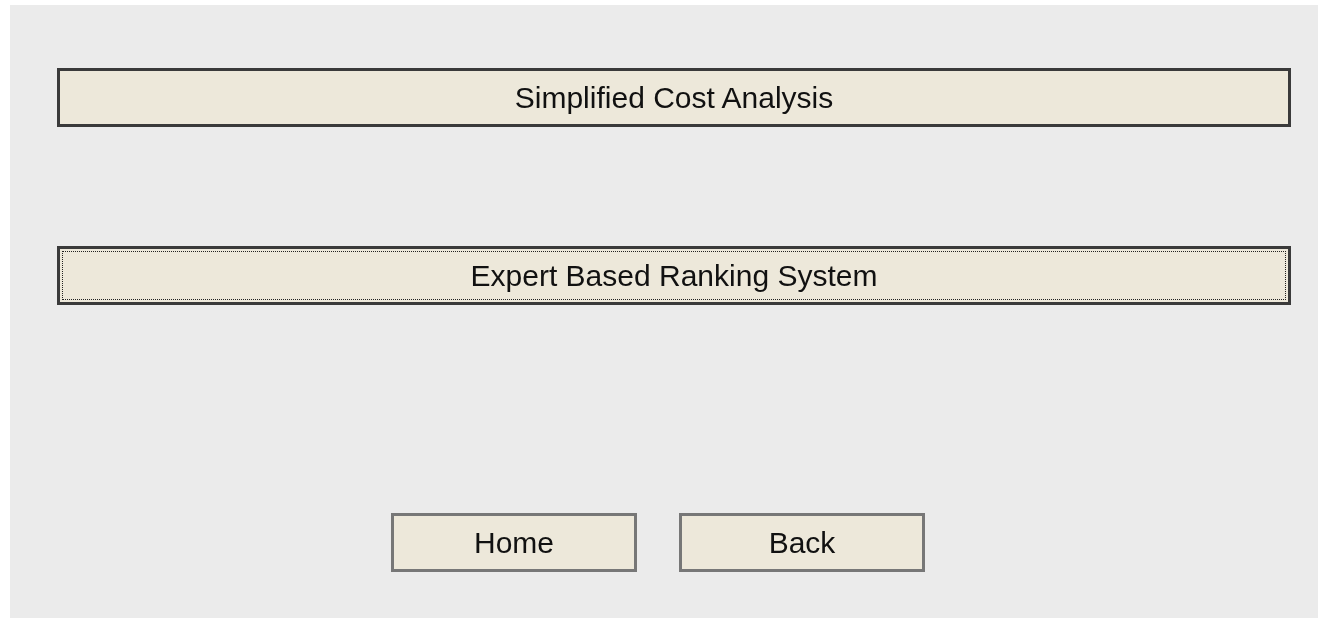 The height and width of the screenshot is (618, 1328). Describe the element at coordinates (674, 97) in the screenshot. I see `menu-button: Simplified Cost Analysis` at that location.